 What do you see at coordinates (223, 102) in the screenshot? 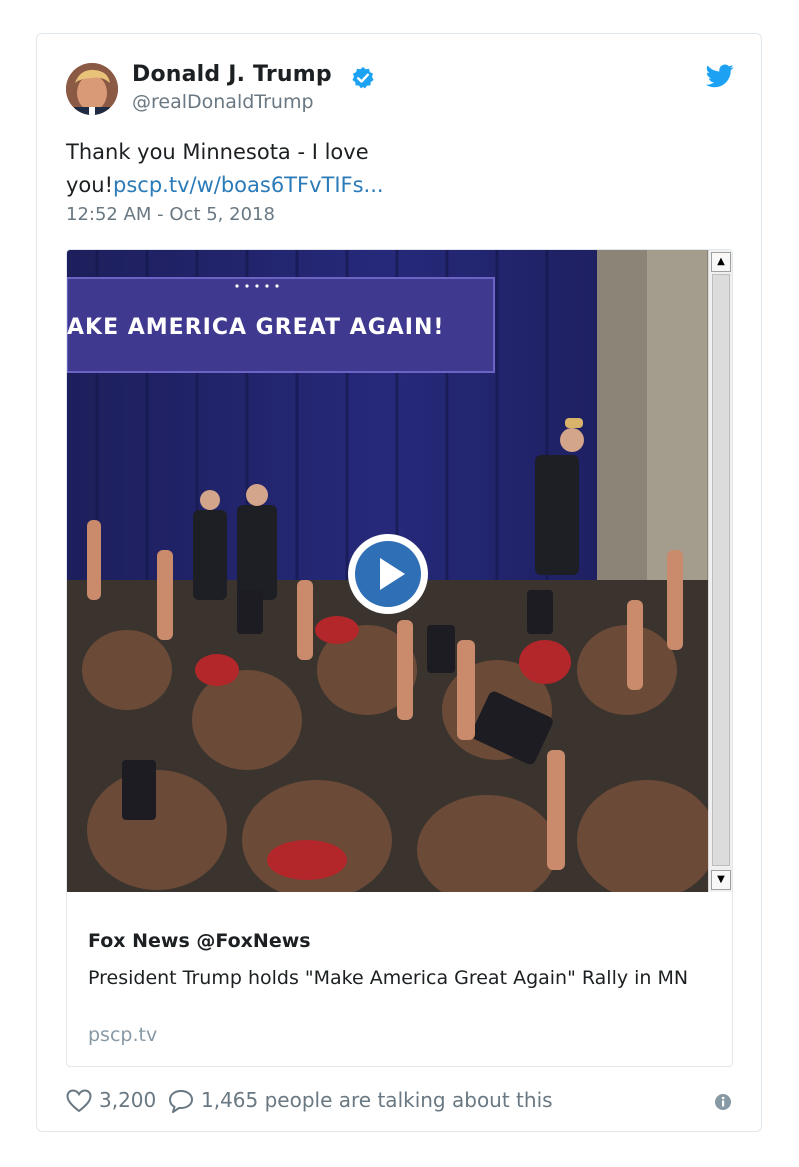
I see `author-handle: @realDonaldTrump` at bounding box center [223, 102].